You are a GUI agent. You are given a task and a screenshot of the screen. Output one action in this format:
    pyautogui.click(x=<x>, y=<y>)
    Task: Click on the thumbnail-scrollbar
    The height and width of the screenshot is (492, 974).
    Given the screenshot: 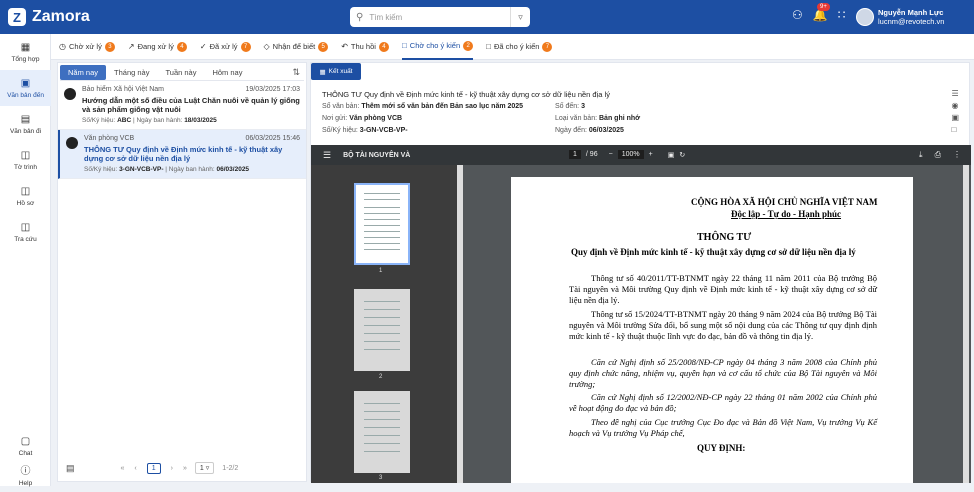 What is the action you would take?
    pyautogui.click(x=460, y=324)
    